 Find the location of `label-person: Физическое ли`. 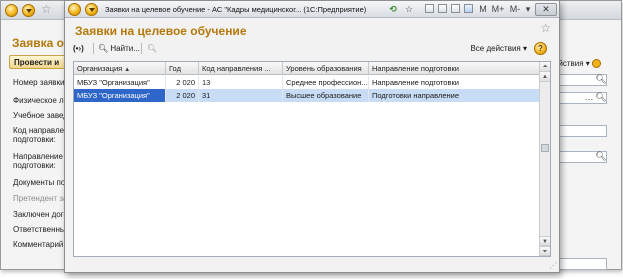

label-person: Физическое ли is located at coordinates (41, 100).